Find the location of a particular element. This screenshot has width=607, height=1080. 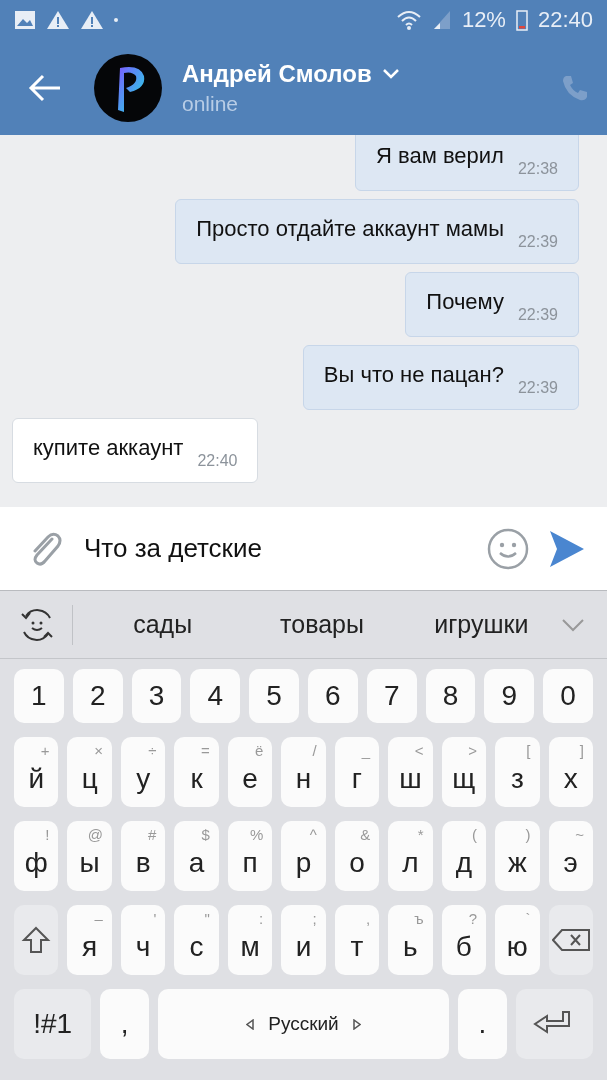

key: ! ф is located at coordinates (36, 856).